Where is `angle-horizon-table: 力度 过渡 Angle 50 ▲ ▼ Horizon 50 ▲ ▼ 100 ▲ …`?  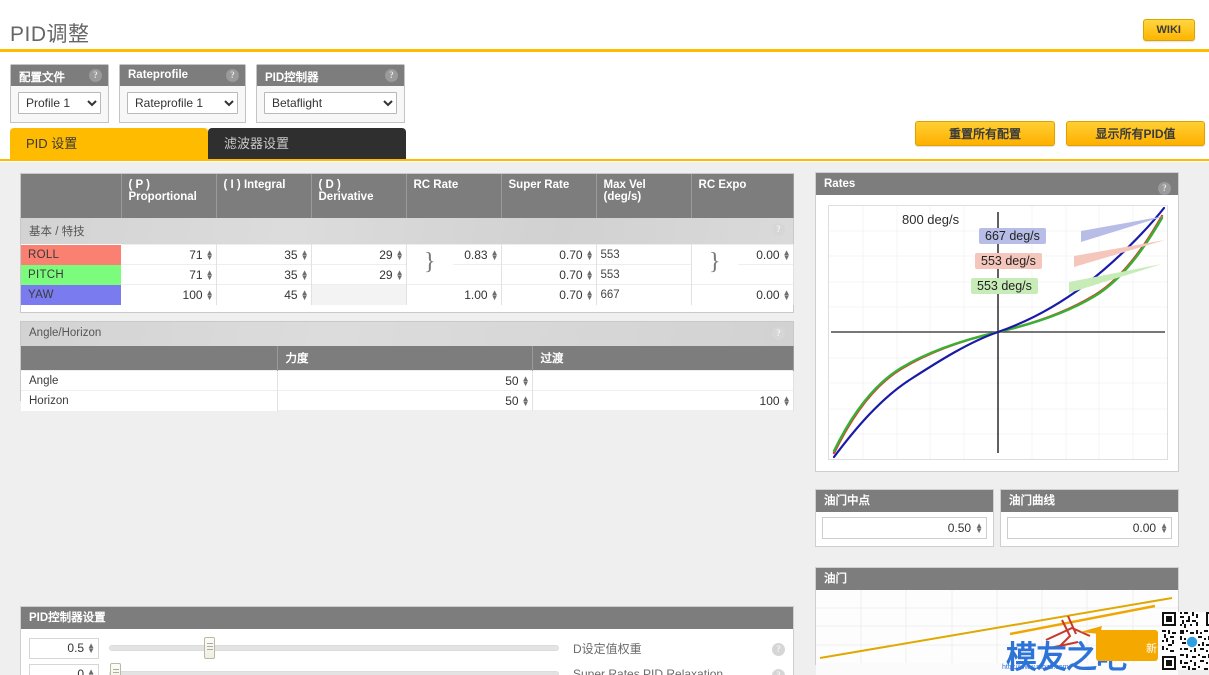 angle-horizon-table: 力度 过渡 Angle 50 ▲ ▼ Horizon 50 ▲ ▼ 100 ▲ … is located at coordinates (407, 378).